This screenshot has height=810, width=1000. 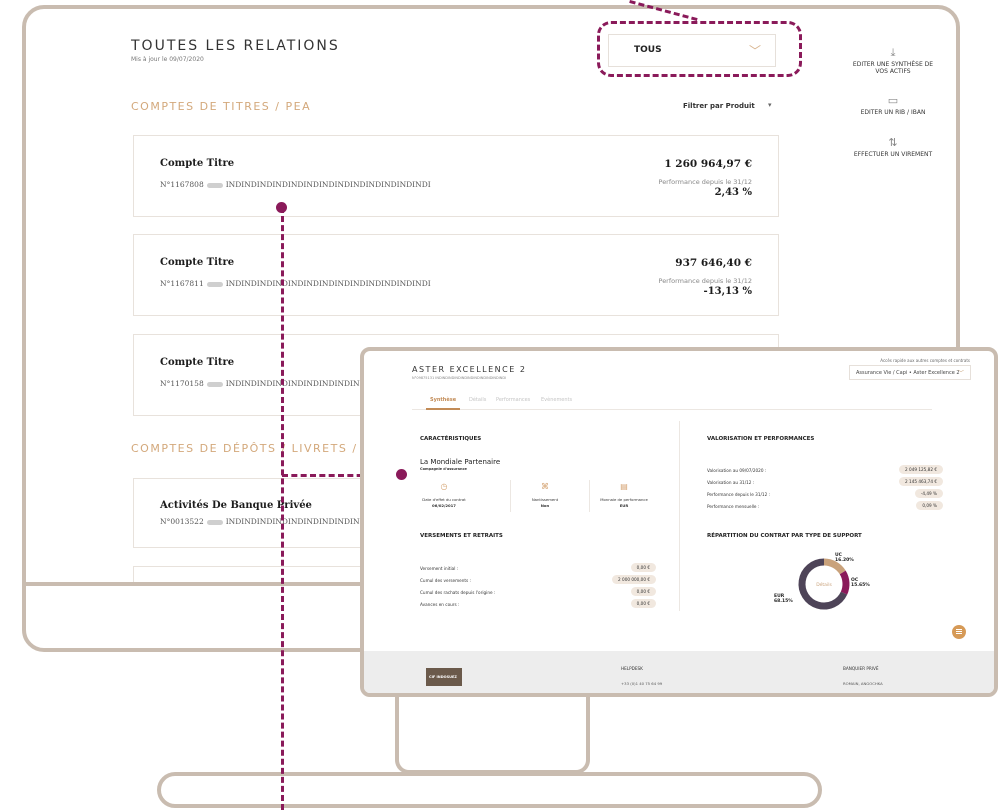 What do you see at coordinates (708, 164) in the screenshot?
I see `account-amount: 1 260 964,97 €` at bounding box center [708, 164].